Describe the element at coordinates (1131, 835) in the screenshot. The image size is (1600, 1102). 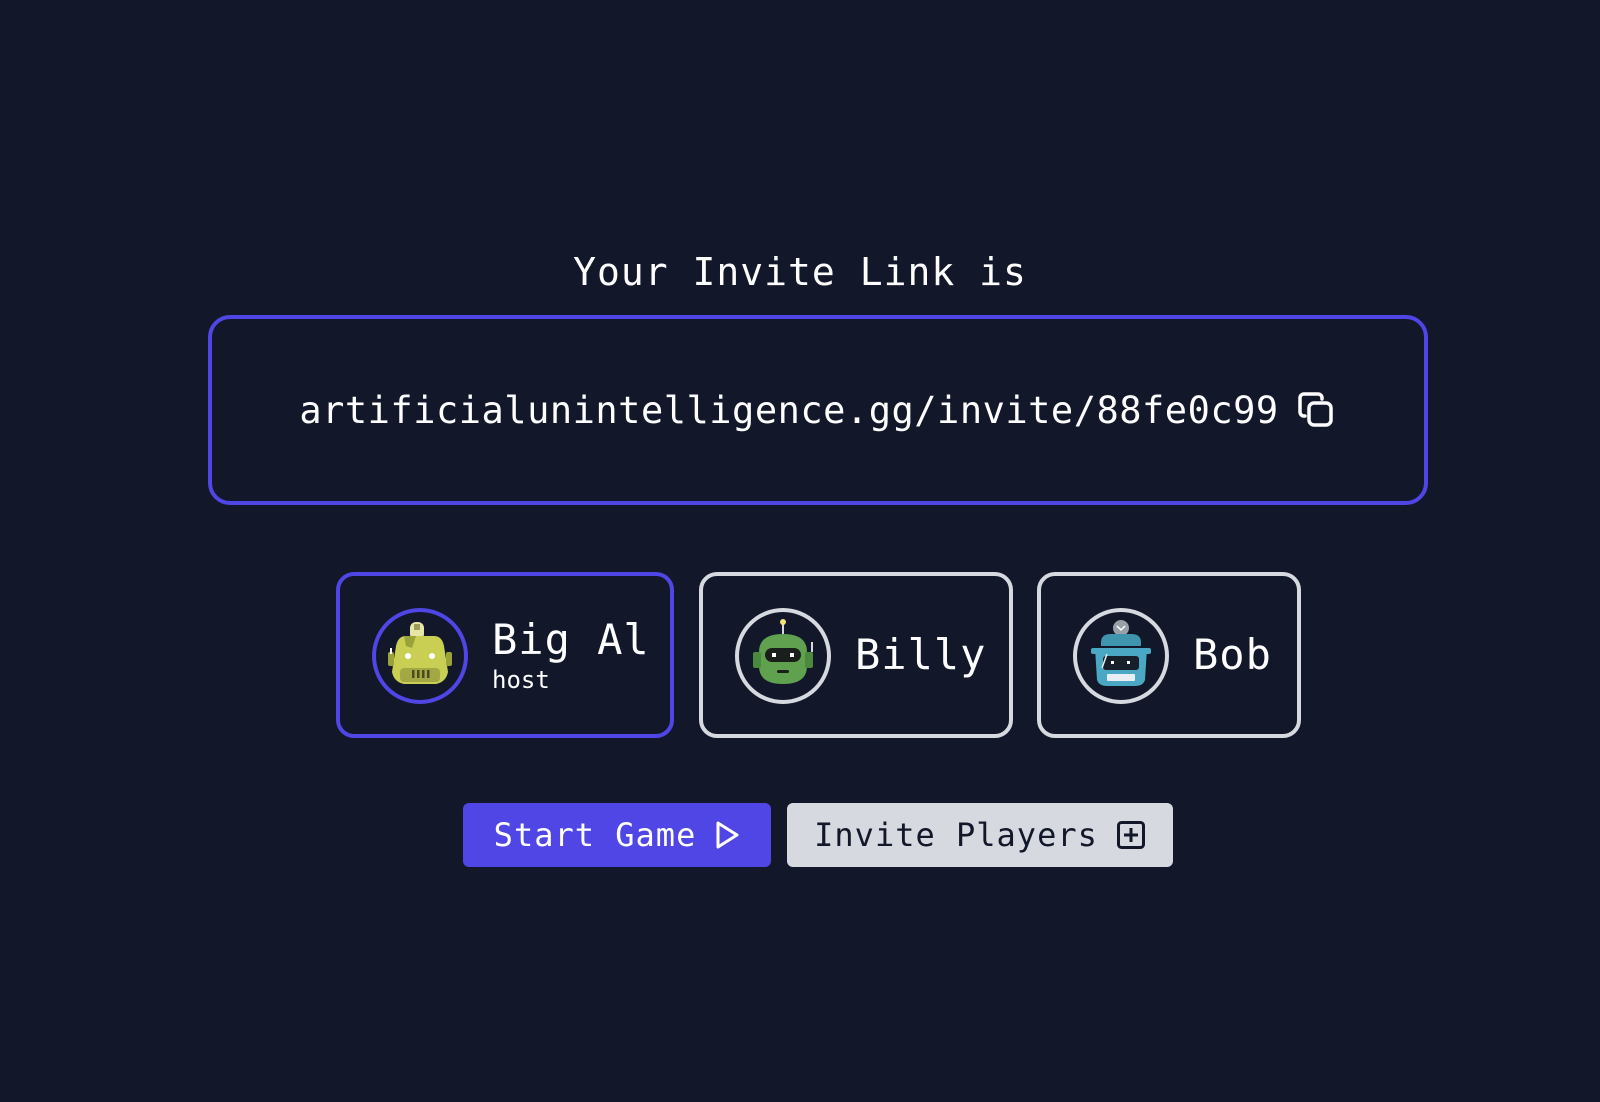
I see `plus-square-icon` at that location.